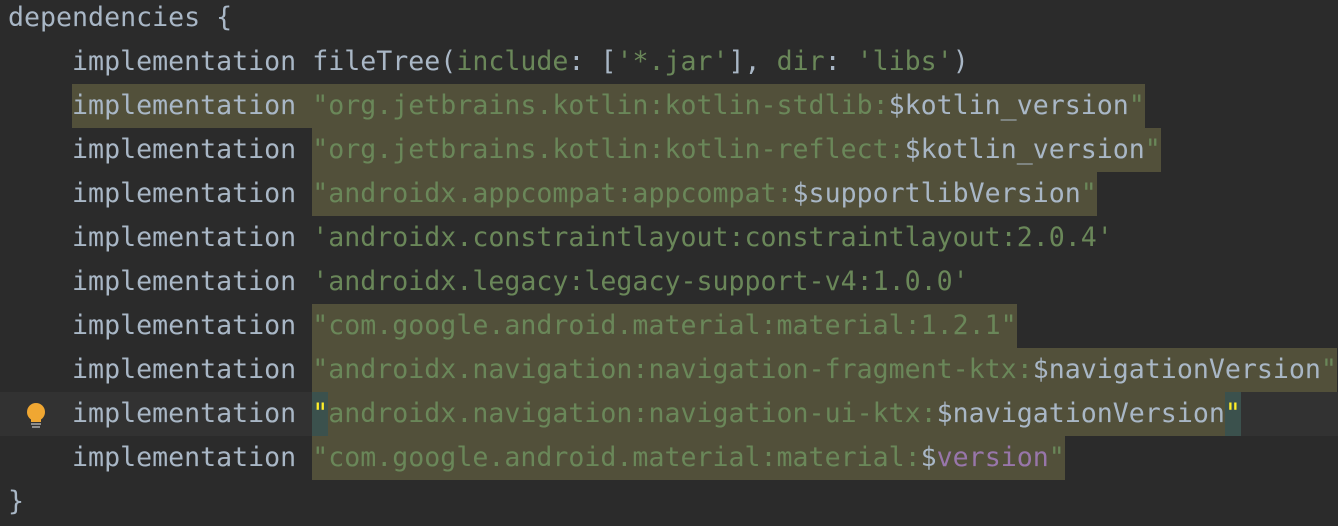 This screenshot has width=1338, height=526. What do you see at coordinates (752, 61) in the screenshot?
I see `code-text: ],` at bounding box center [752, 61].